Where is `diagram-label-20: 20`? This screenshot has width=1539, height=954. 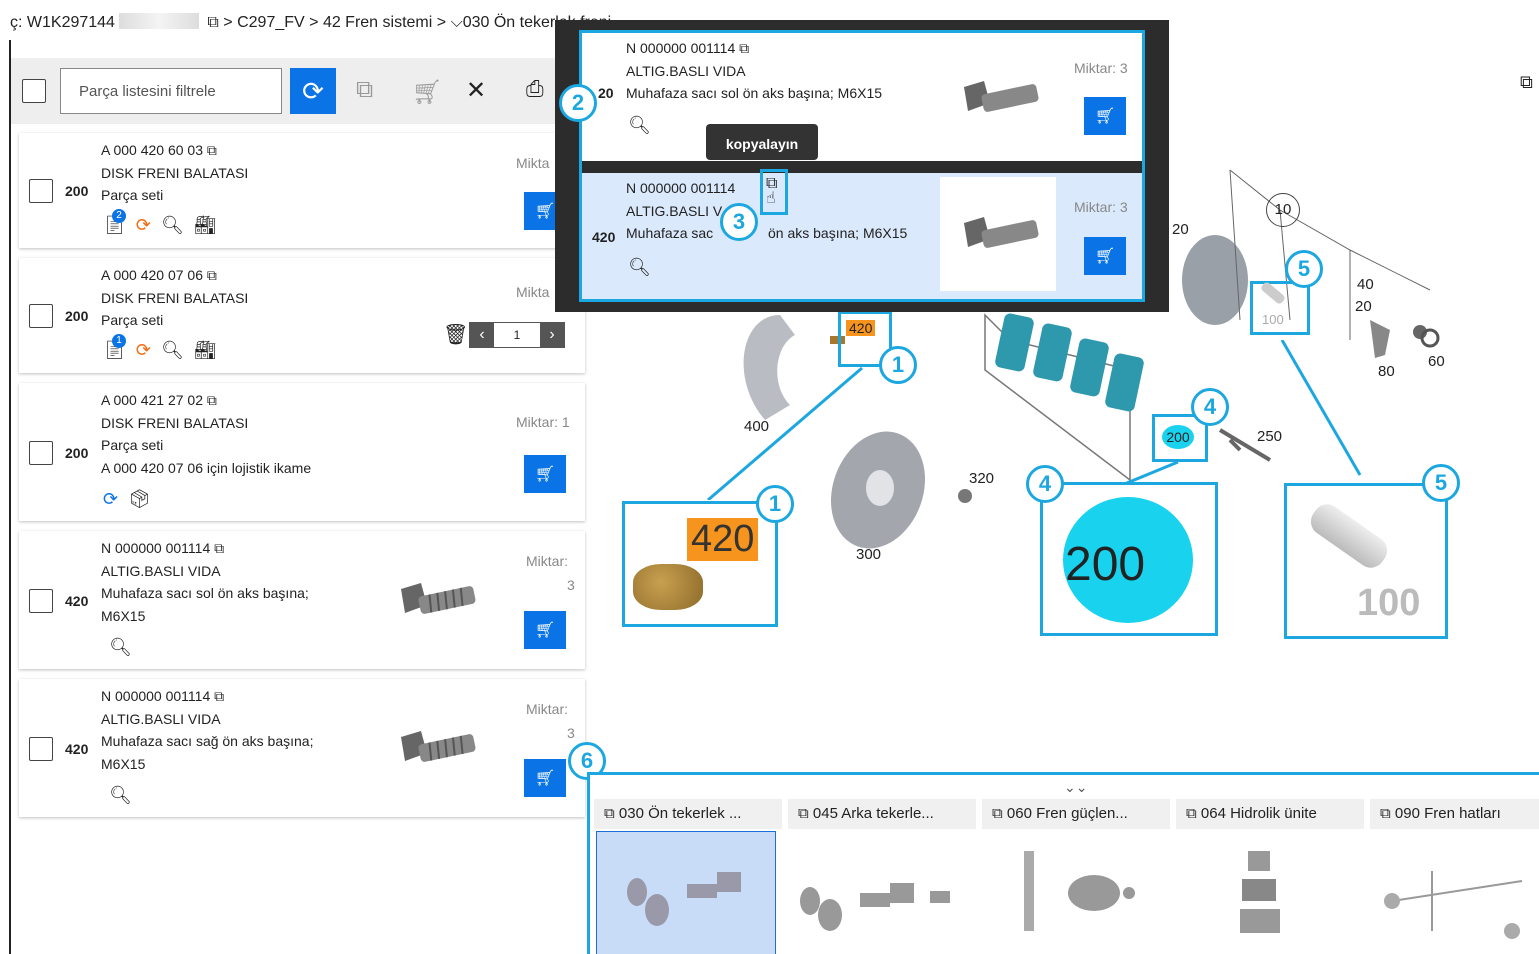
diagram-label-20: 20 is located at coordinates (1363, 306).